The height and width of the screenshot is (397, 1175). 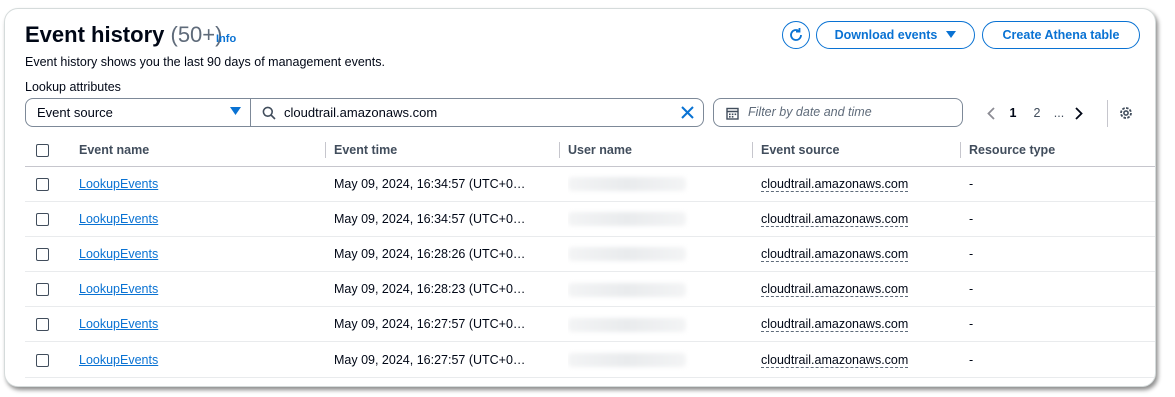 I want to click on refresh-button, so click(x=796, y=35).